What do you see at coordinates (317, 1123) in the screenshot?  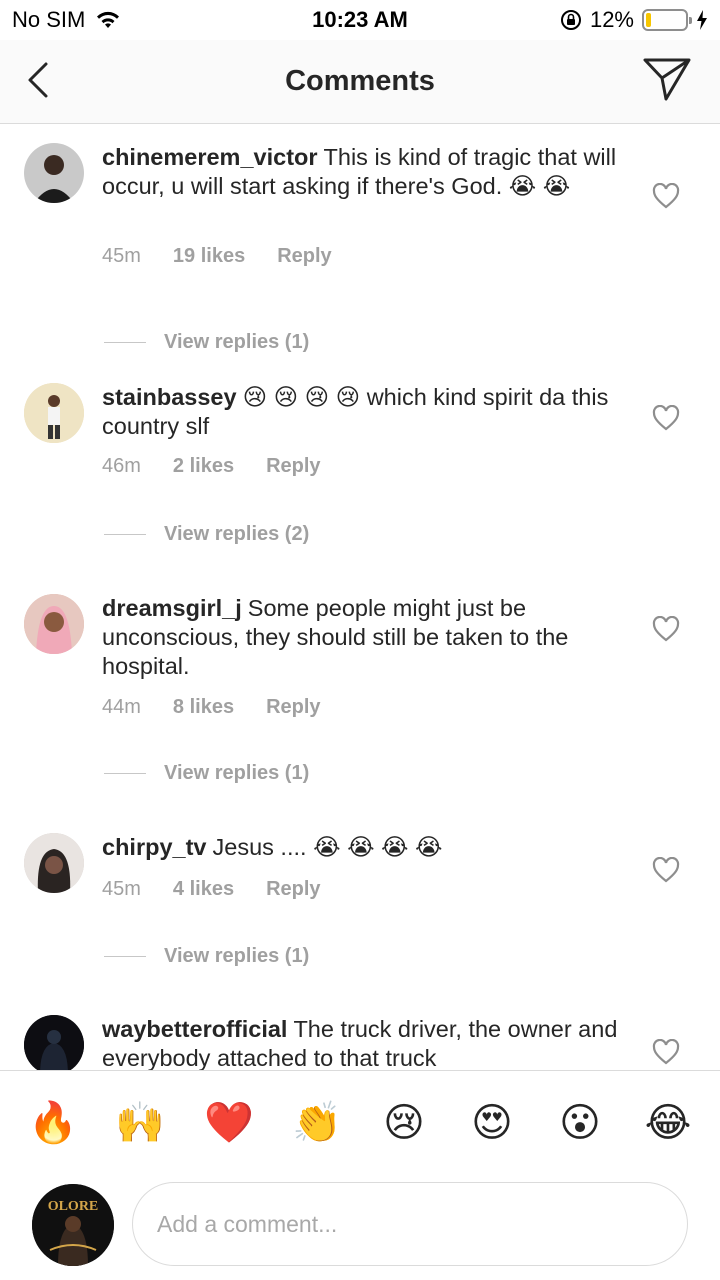 I see `clapping-emoji-button: 👏` at bounding box center [317, 1123].